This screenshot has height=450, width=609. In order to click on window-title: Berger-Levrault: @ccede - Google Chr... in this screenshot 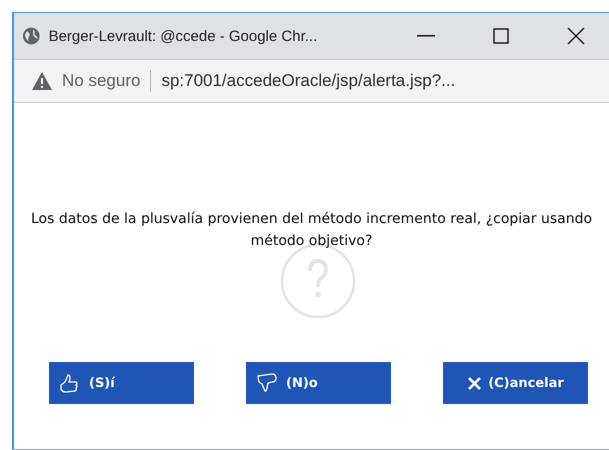, I will do `click(183, 36)`.